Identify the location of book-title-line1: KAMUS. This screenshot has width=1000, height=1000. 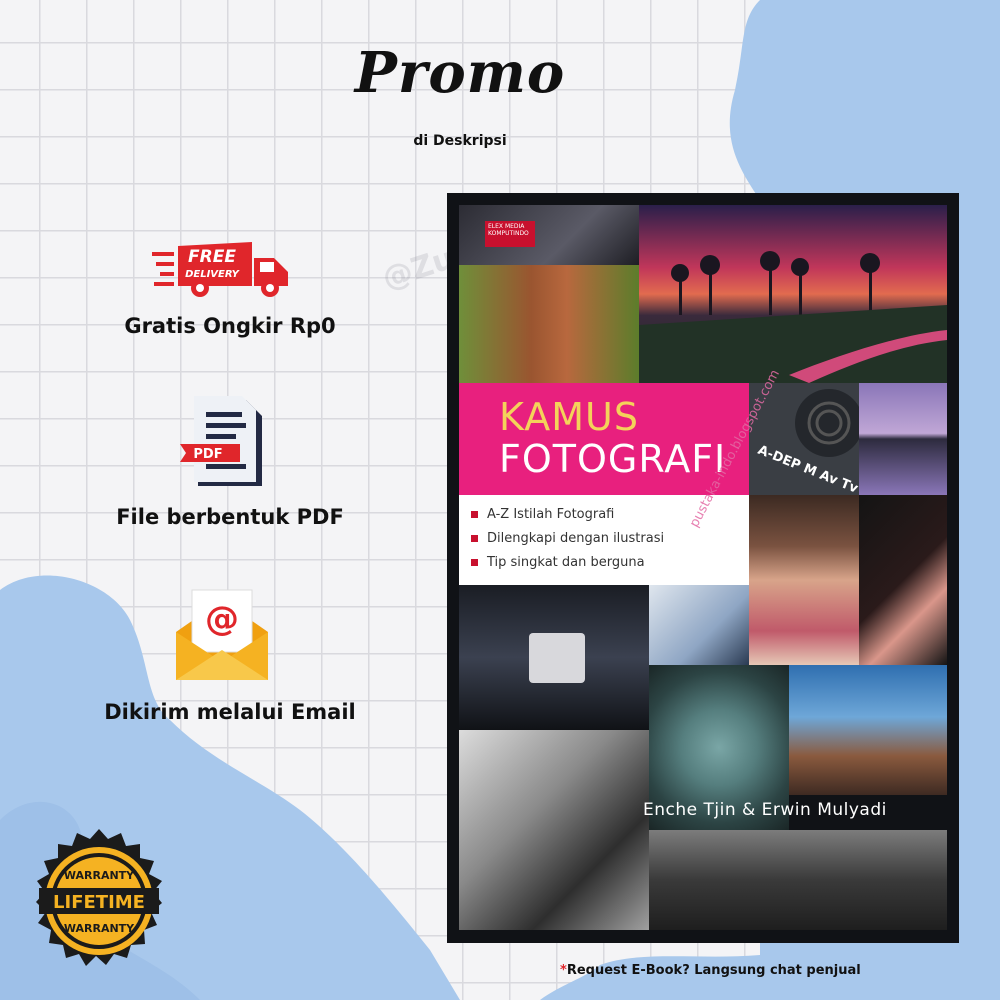
(569, 417).